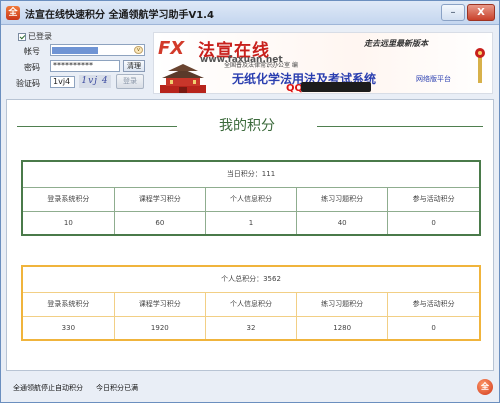 The image size is (500, 403). I want to click on status-bar: 全通领航停止自动积分 今日积分已满 全, so click(250, 388).